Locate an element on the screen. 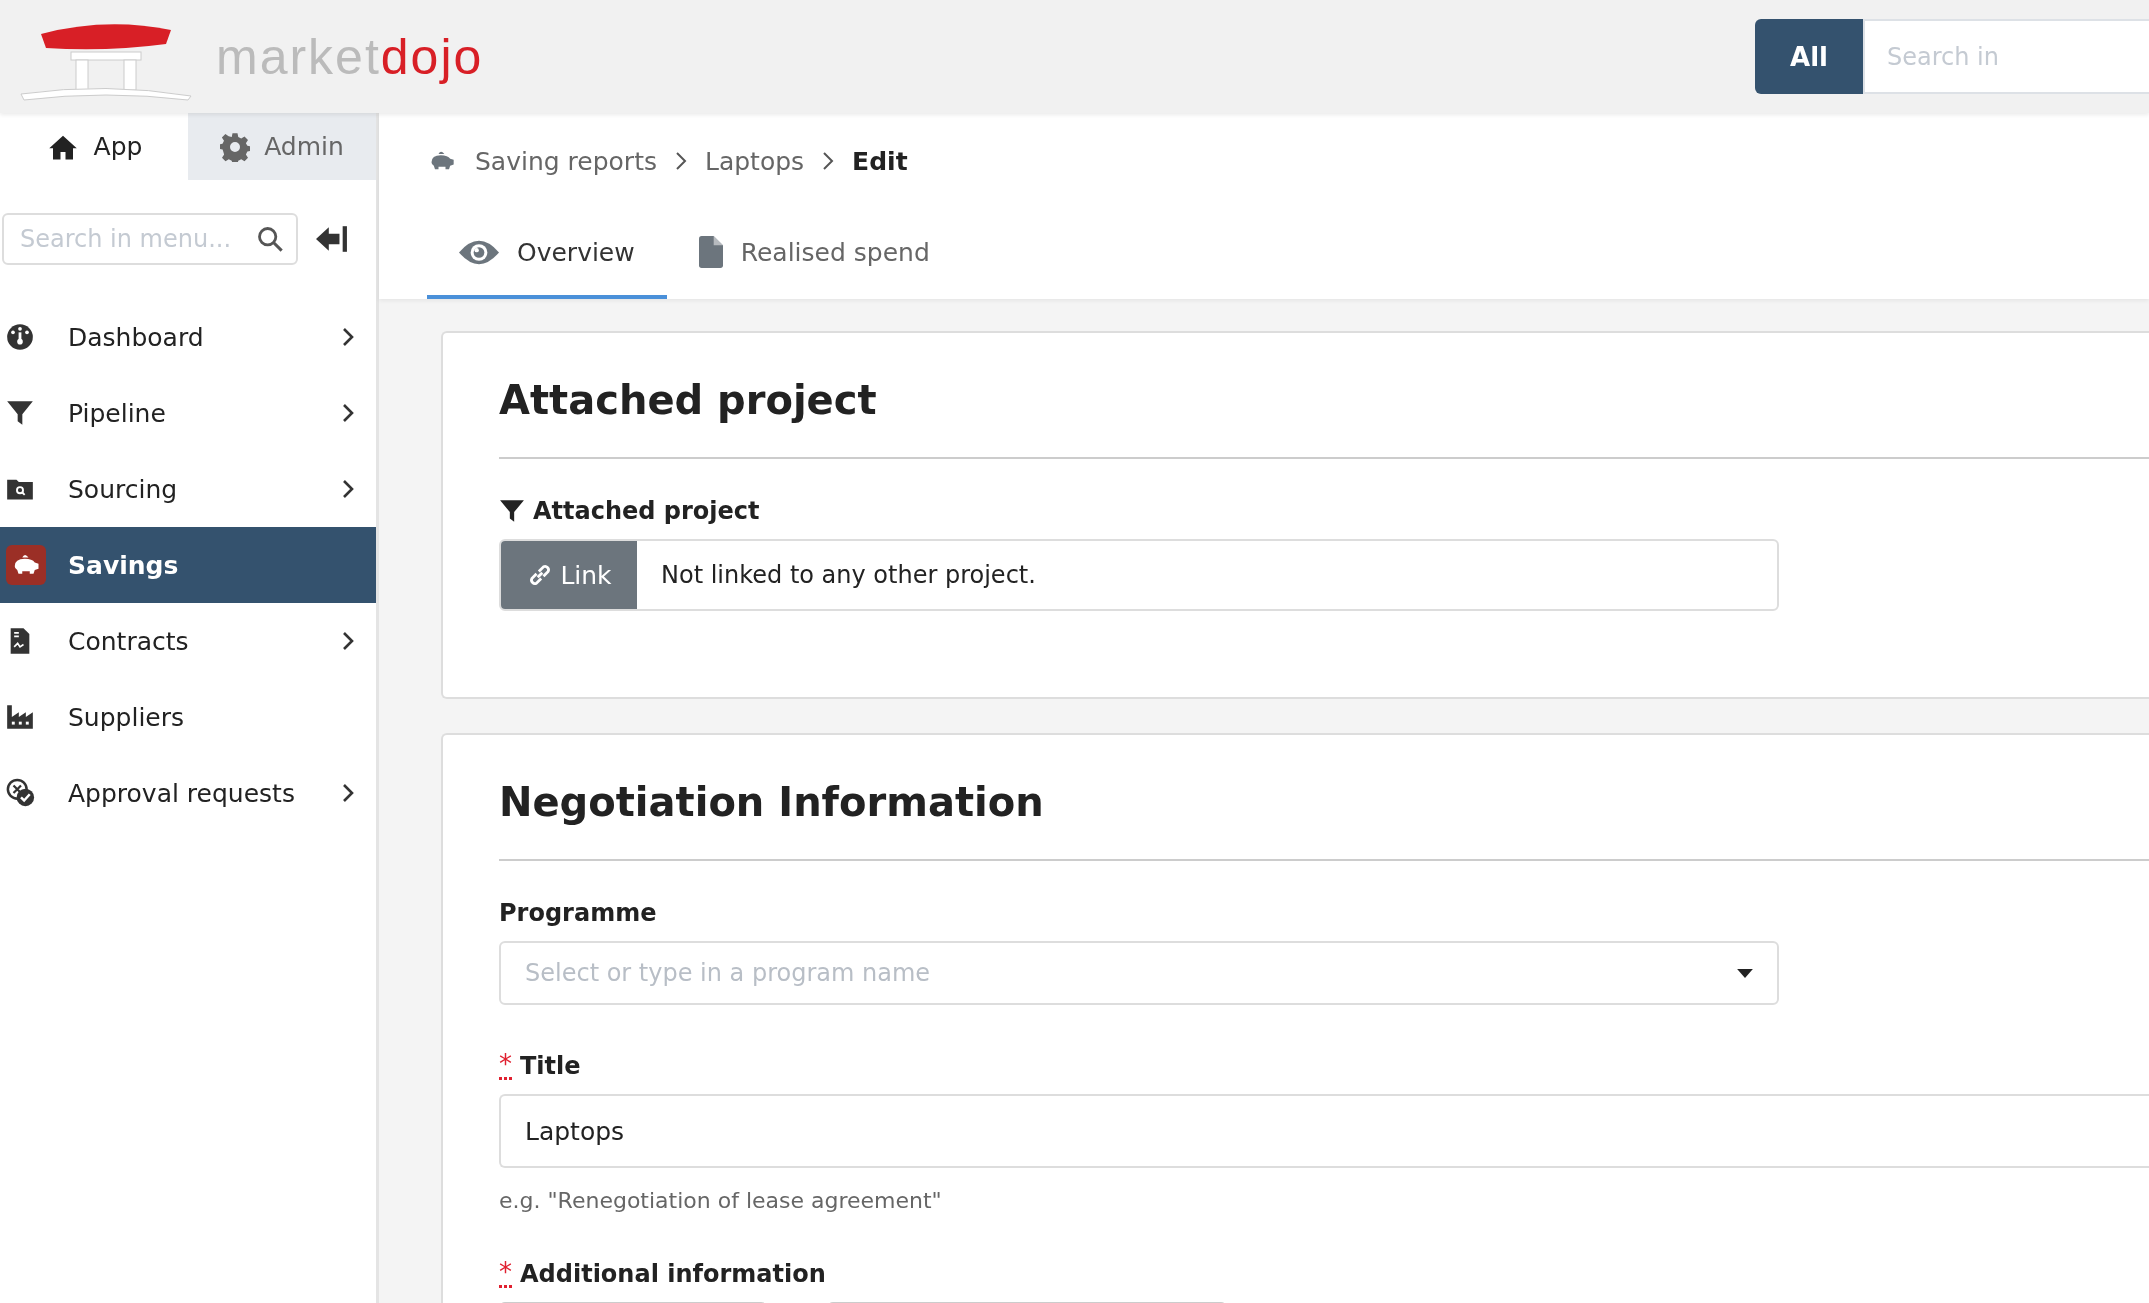  breadcrumb-link: Laptops is located at coordinates (755, 161).